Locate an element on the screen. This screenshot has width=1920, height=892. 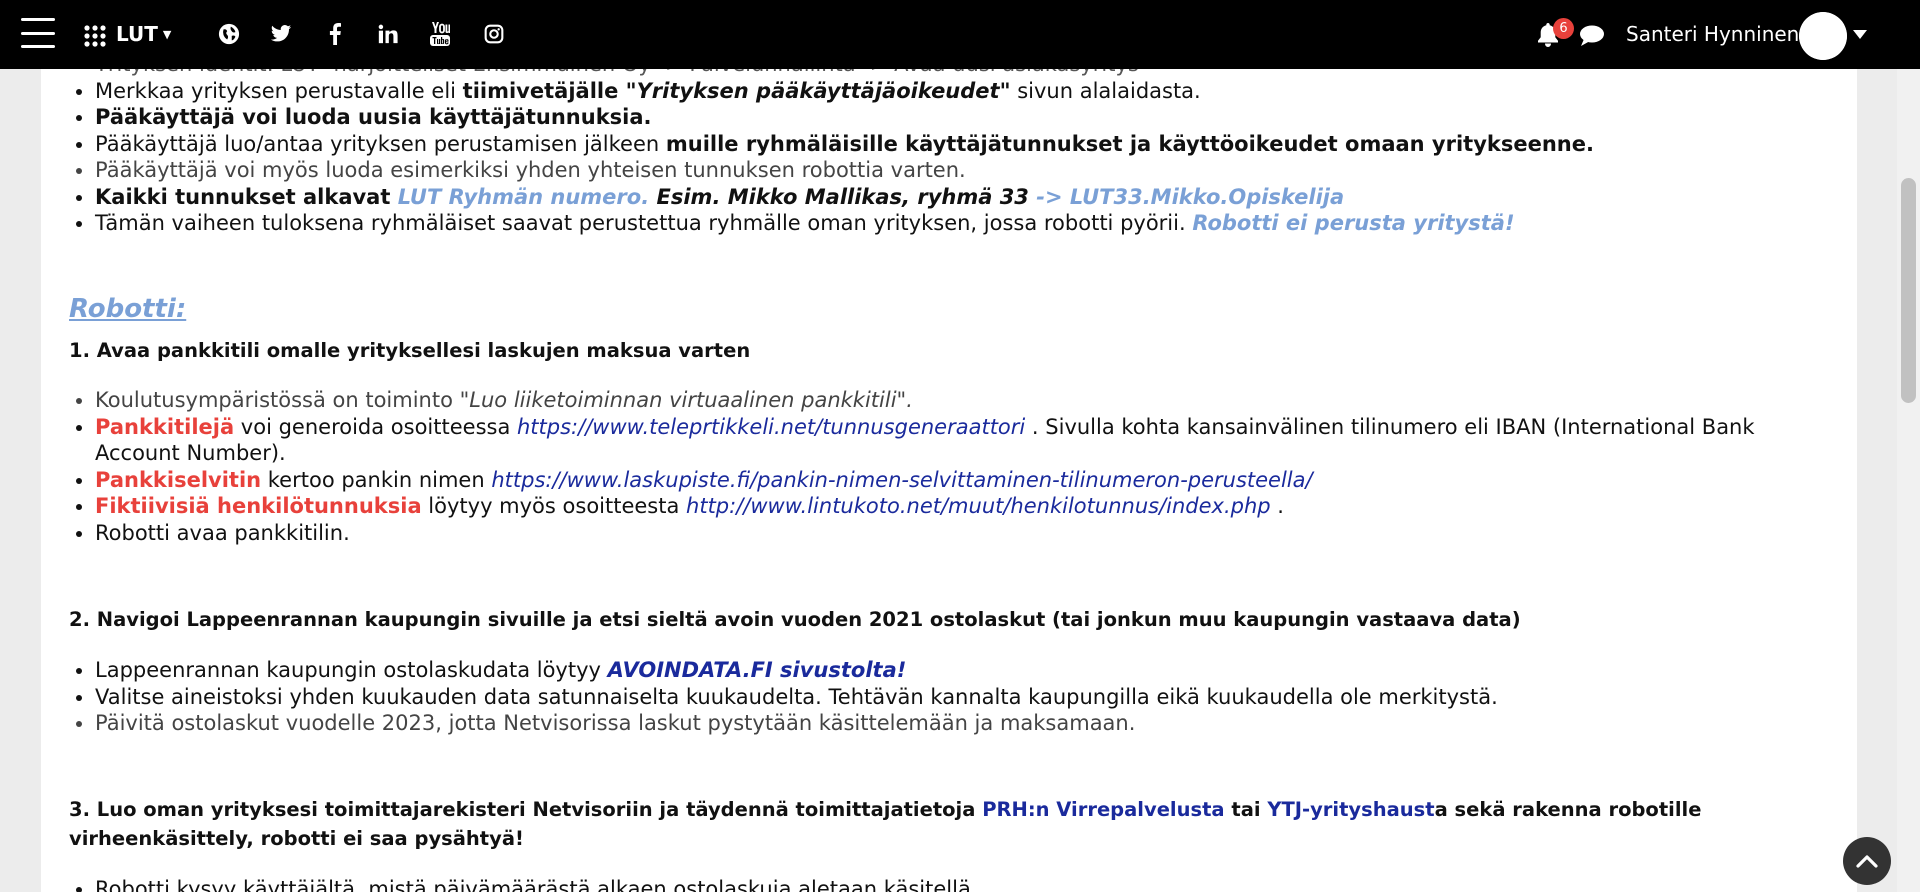
chevron-up-icon is located at coordinates (1867, 861).